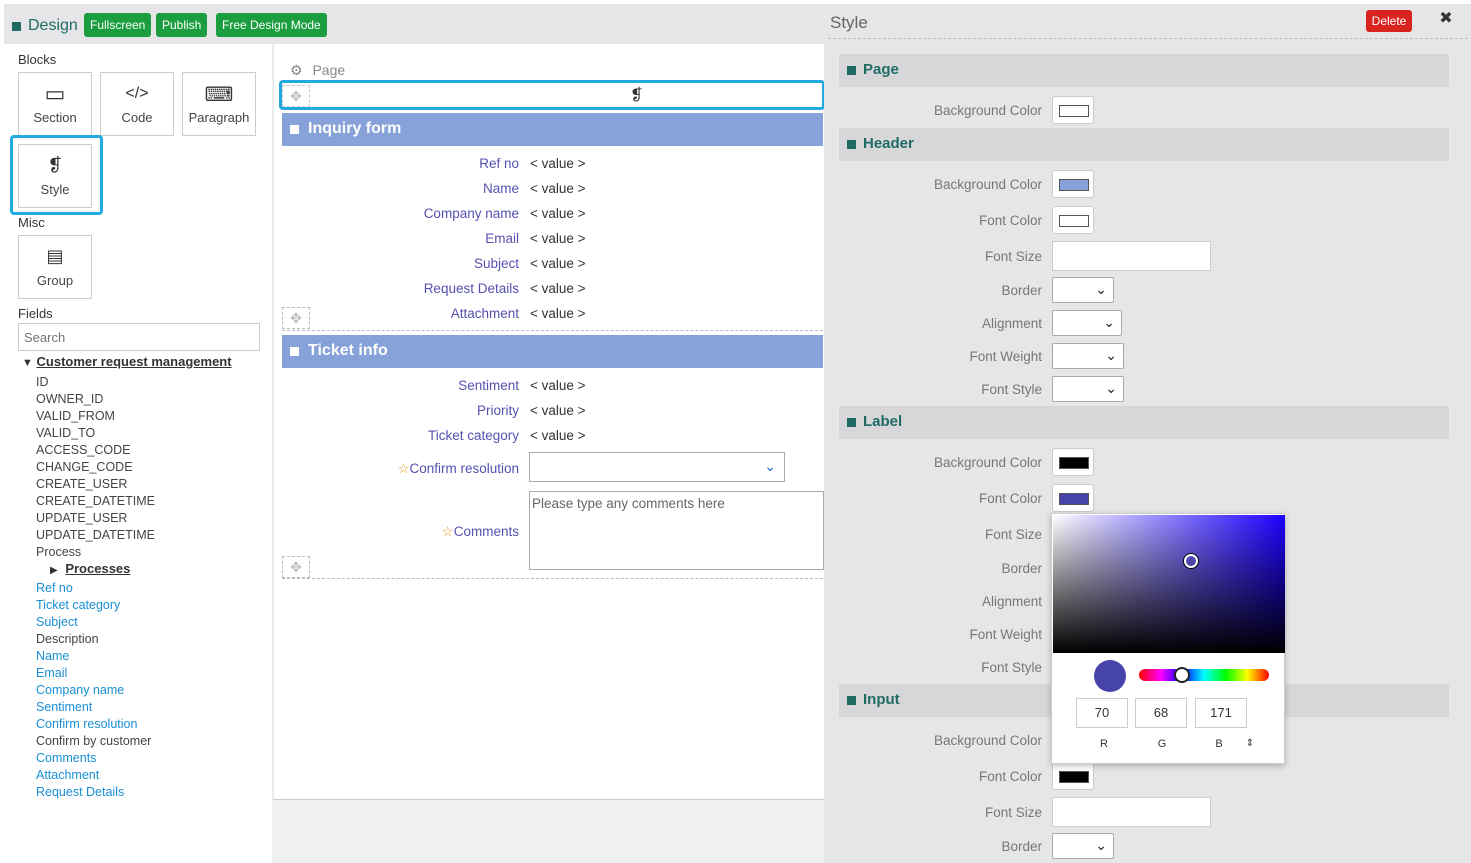 This screenshot has height=863, width=1471. I want to click on blue-input: 171, so click(1221, 713).